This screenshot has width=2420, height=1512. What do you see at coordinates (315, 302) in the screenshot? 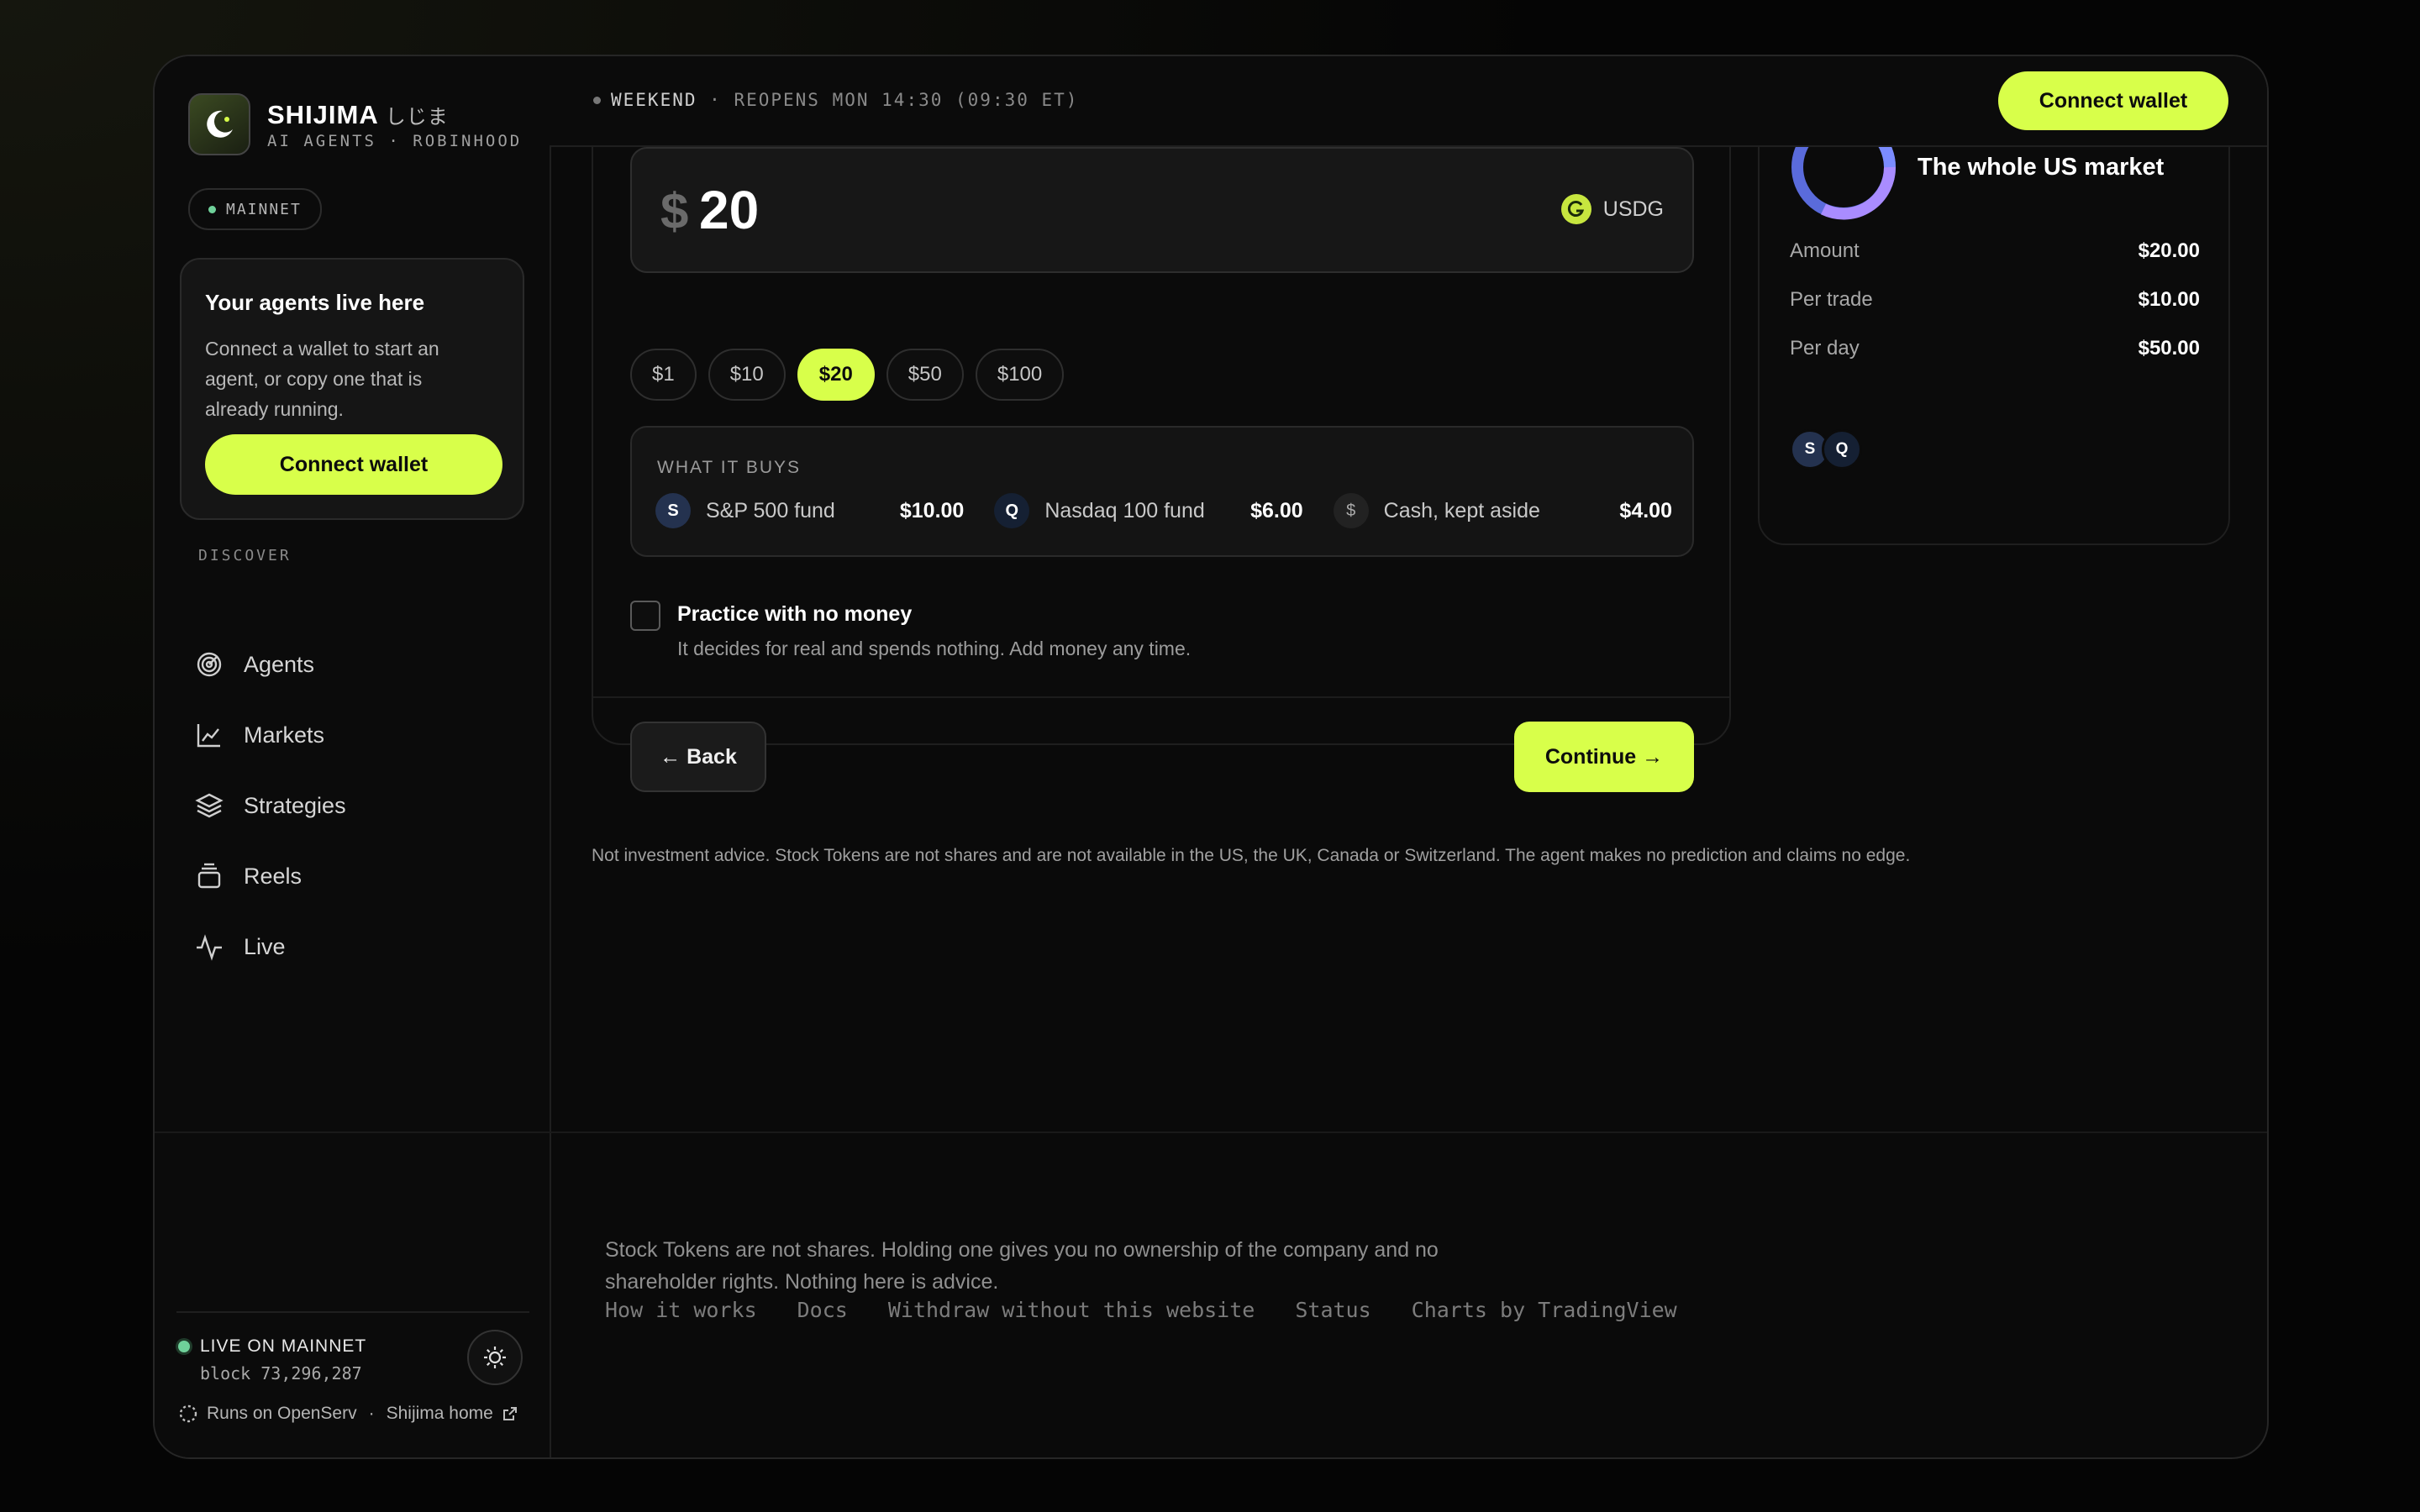
I see `agents-card-title: Your agents live here` at bounding box center [315, 302].